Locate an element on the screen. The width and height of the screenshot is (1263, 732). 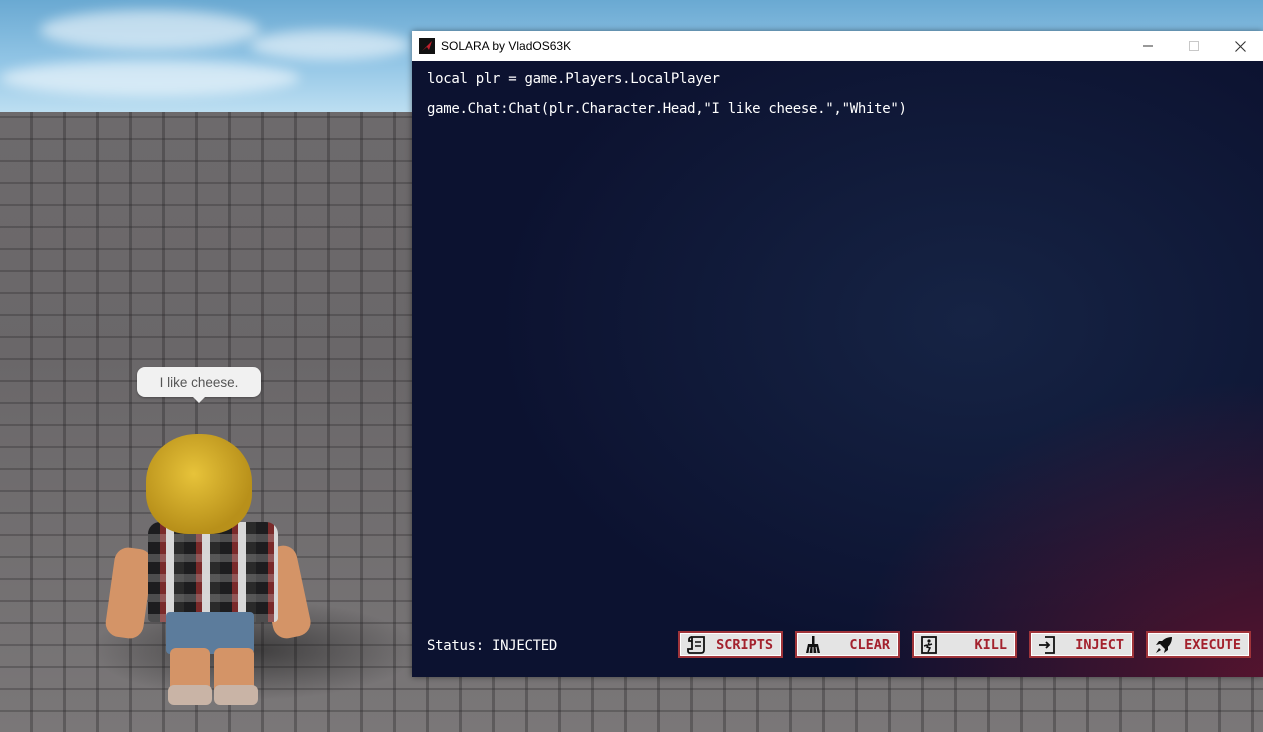
inject-button: INJECT is located at coordinates (1081, 644).